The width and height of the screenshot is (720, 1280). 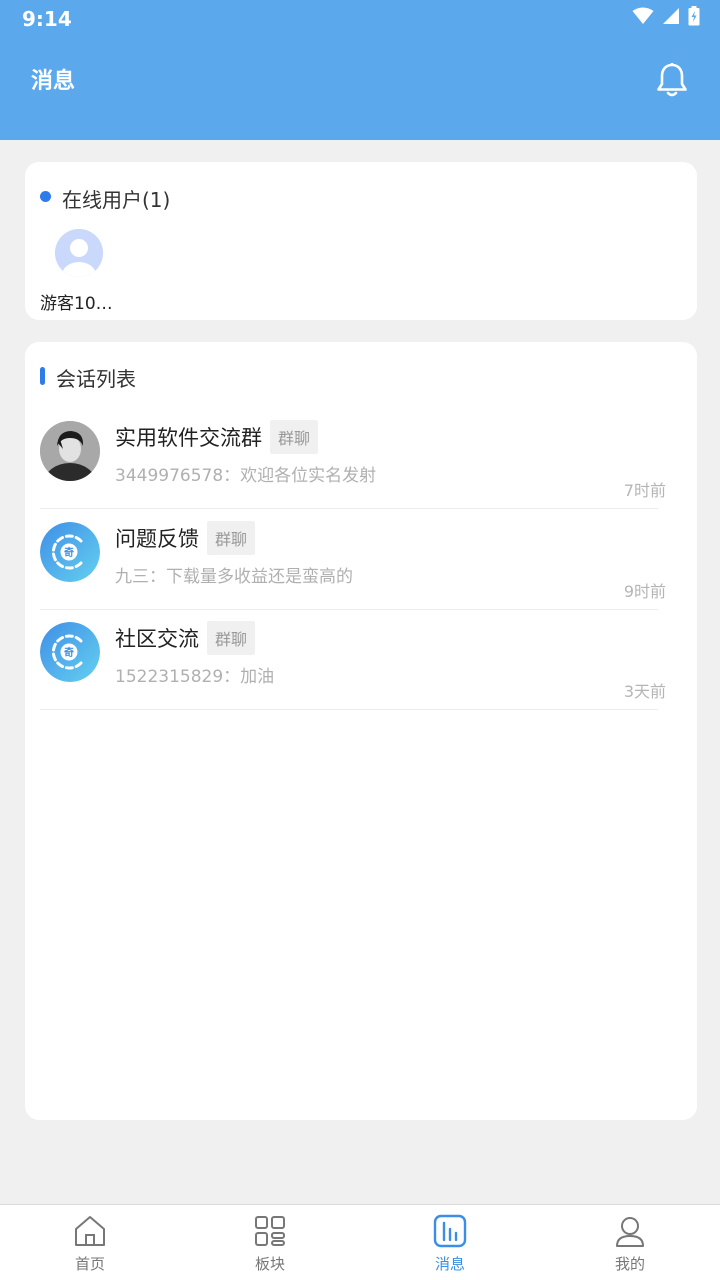 I want to click on cellular-signal-icon, so click(x=671, y=18).